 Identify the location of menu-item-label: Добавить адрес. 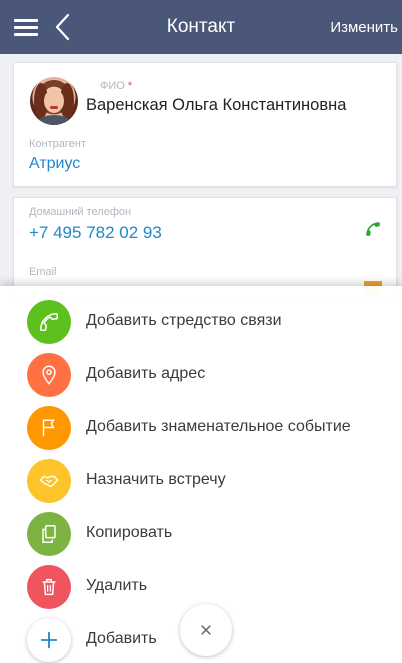
(146, 373).